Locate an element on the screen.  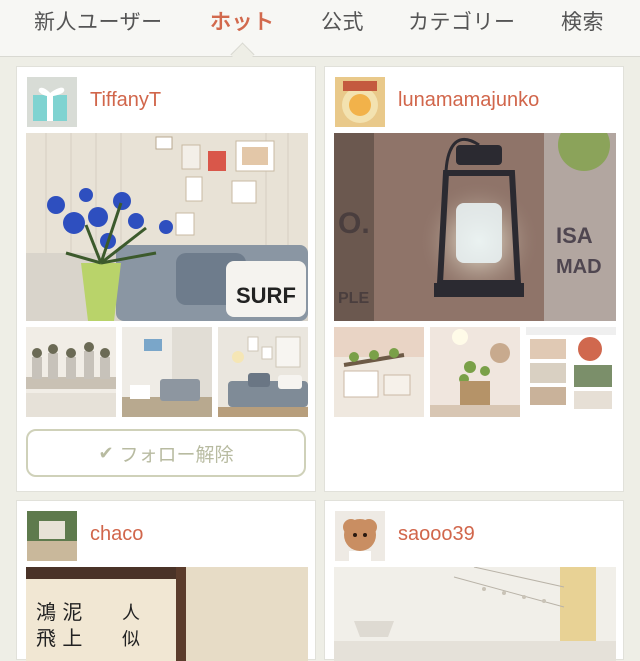
user-card: saooo39 is located at coordinates (474, 580).